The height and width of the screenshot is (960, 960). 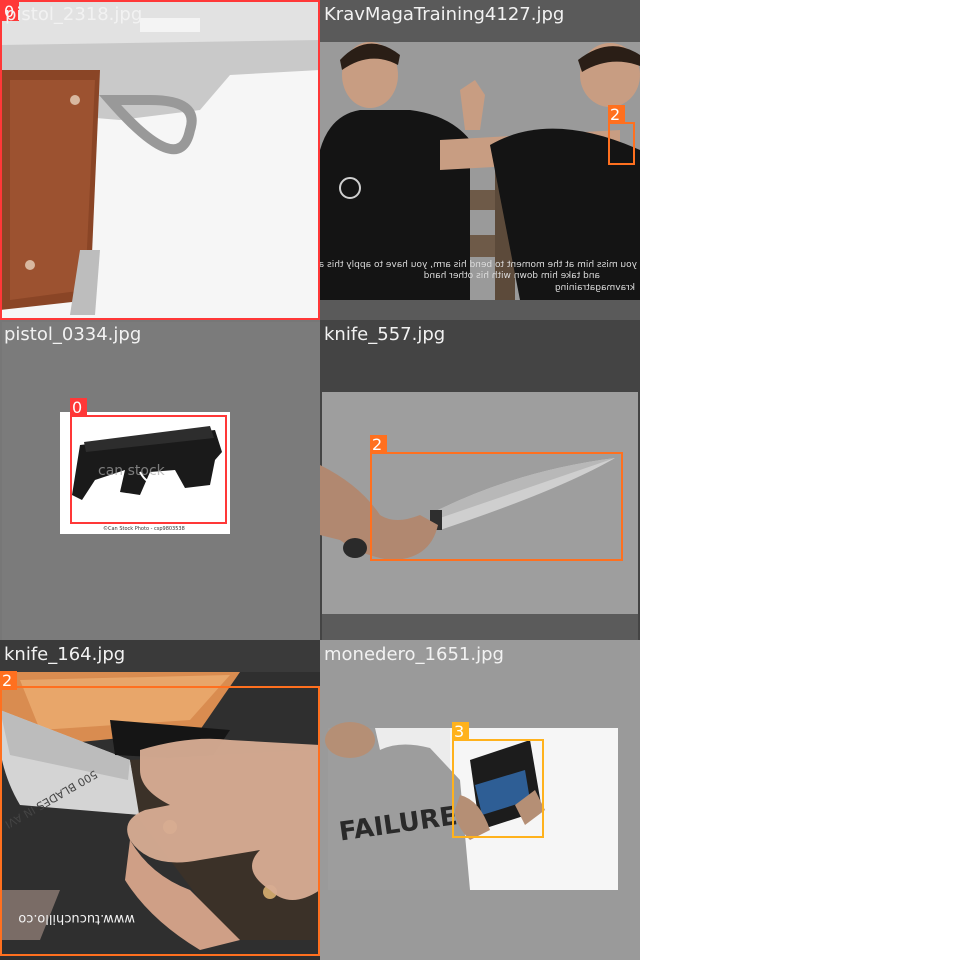 I want to click on tile-knife-557: 2 knife_557.jpg, so click(x=480, y=480).